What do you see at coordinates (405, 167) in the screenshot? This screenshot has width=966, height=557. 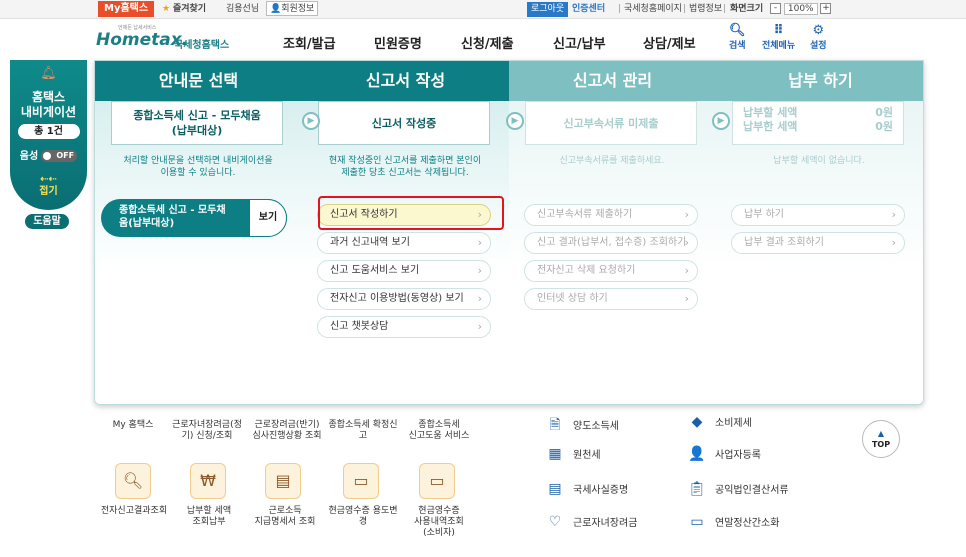 I see `step-description: 현재 작성중인 신고서를 제출하면 본인이 제출한 당초 신고서는 삭제됩니다.` at bounding box center [405, 167].